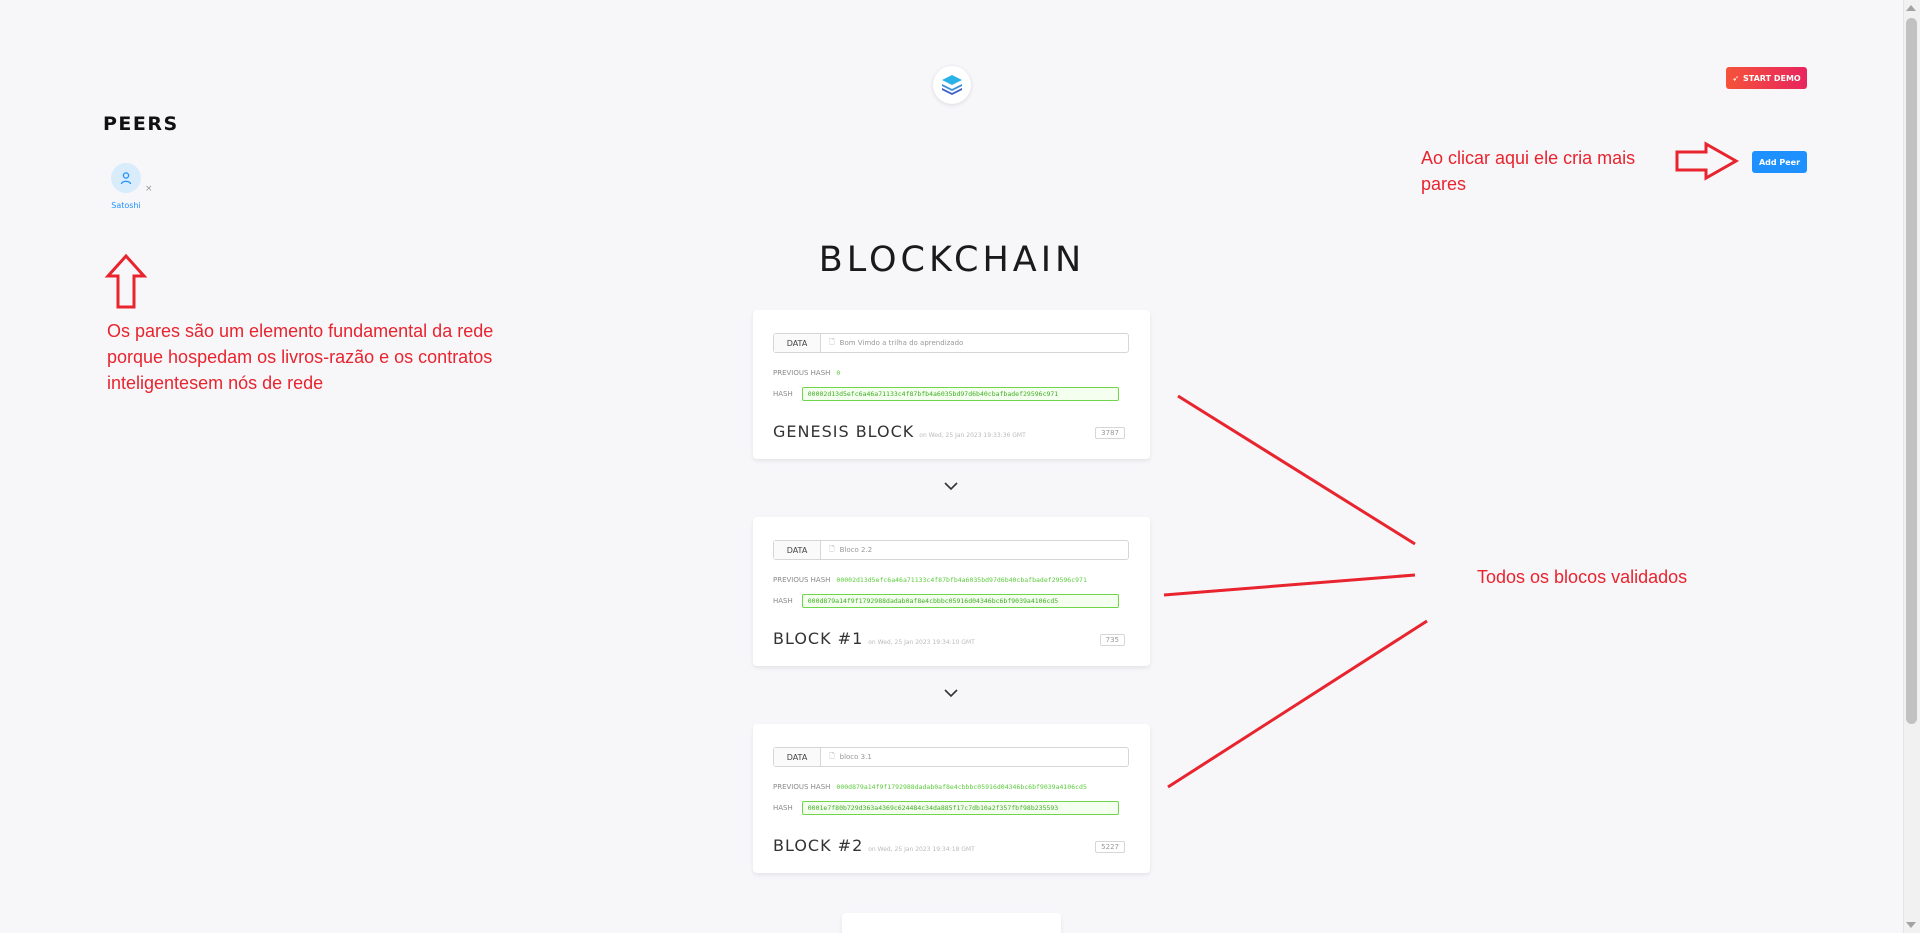 The width and height of the screenshot is (1920, 933). What do you see at coordinates (1528, 171) in the screenshot?
I see `add-peer-annotation: Ao clicar aqui ele cria mais pares` at bounding box center [1528, 171].